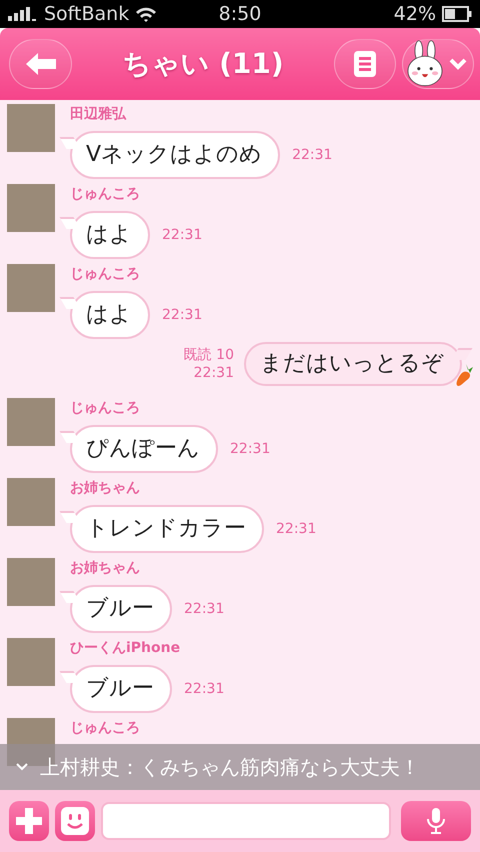 The height and width of the screenshot is (852, 480). Describe the element at coordinates (209, 355) in the screenshot. I see `read-receipt: 既読 10` at that location.